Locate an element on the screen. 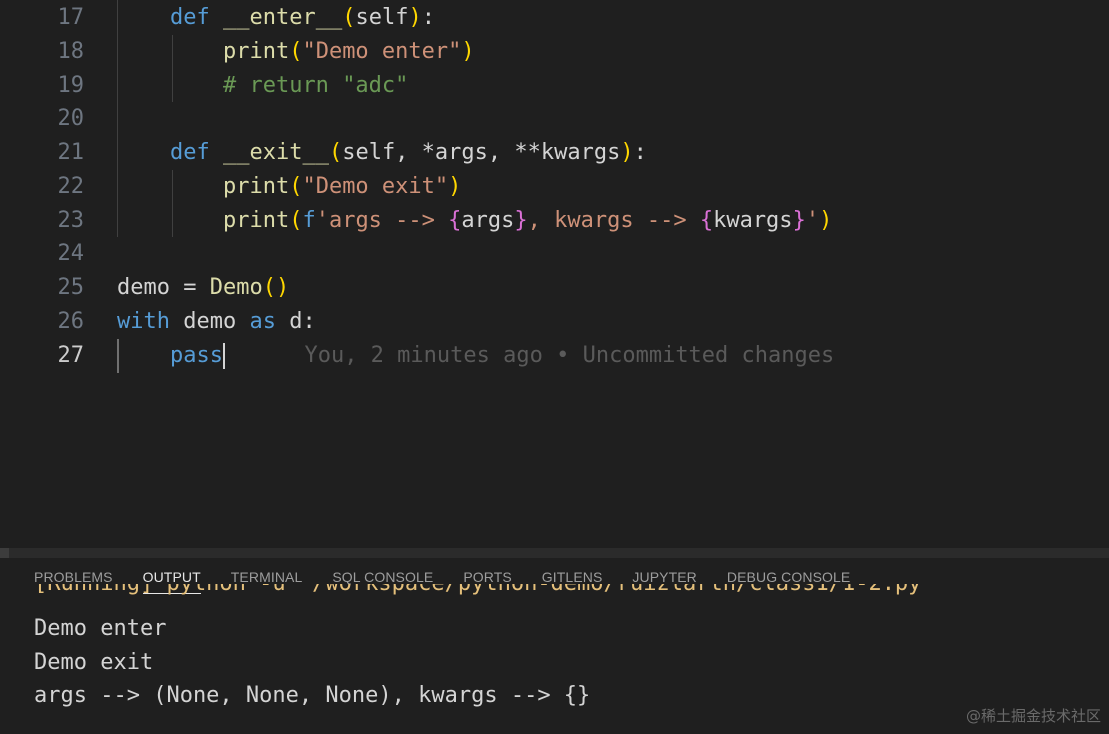 This screenshot has width=1109, height=734. code-line: 24 is located at coordinates (554, 254).